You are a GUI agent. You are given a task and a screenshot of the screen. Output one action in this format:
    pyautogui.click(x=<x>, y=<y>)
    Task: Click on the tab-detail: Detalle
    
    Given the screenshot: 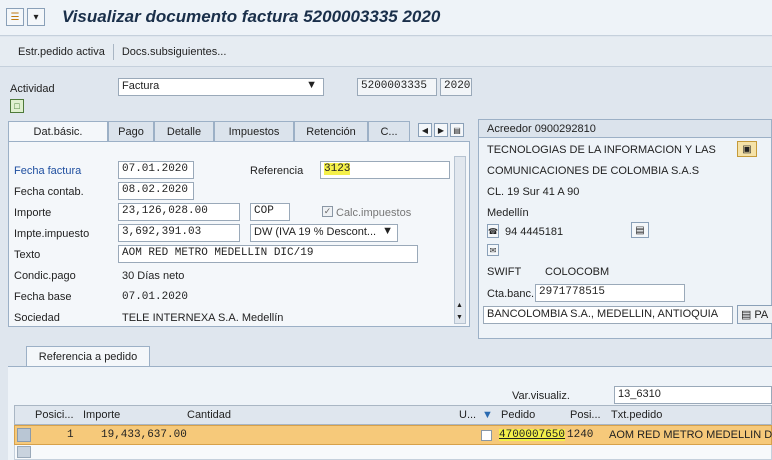 What is the action you would take?
    pyautogui.click(x=184, y=131)
    